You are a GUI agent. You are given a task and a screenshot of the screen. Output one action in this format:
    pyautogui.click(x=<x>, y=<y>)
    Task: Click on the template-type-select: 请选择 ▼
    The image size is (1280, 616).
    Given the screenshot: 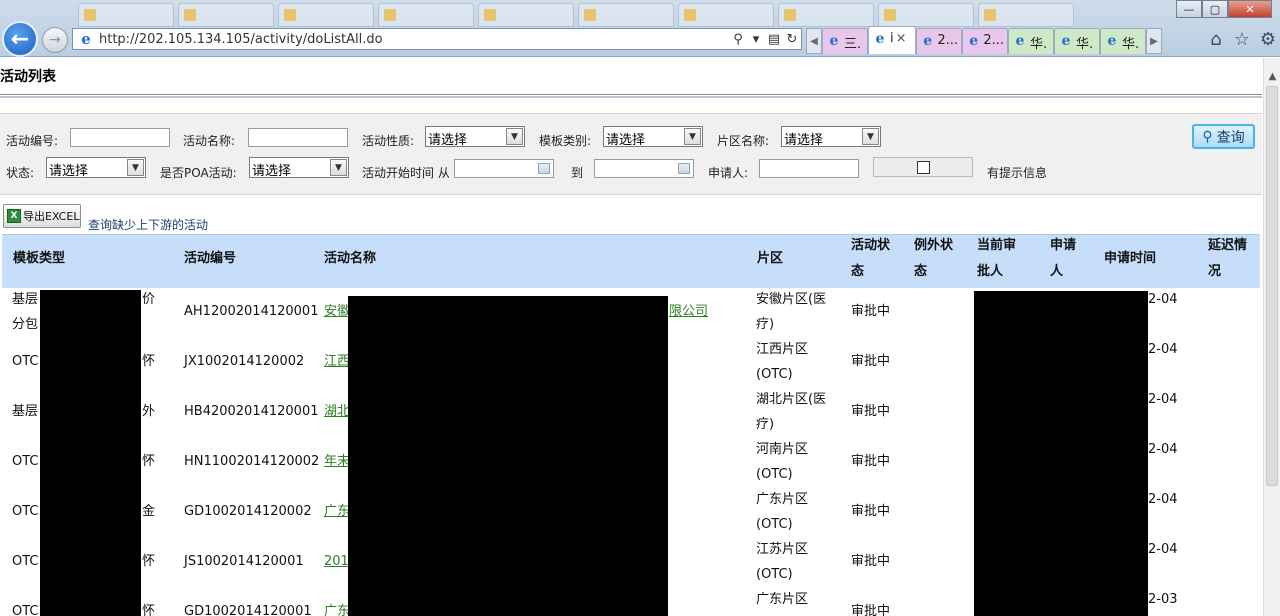 What is the action you would take?
    pyautogui.click(x=653, y=137)
    